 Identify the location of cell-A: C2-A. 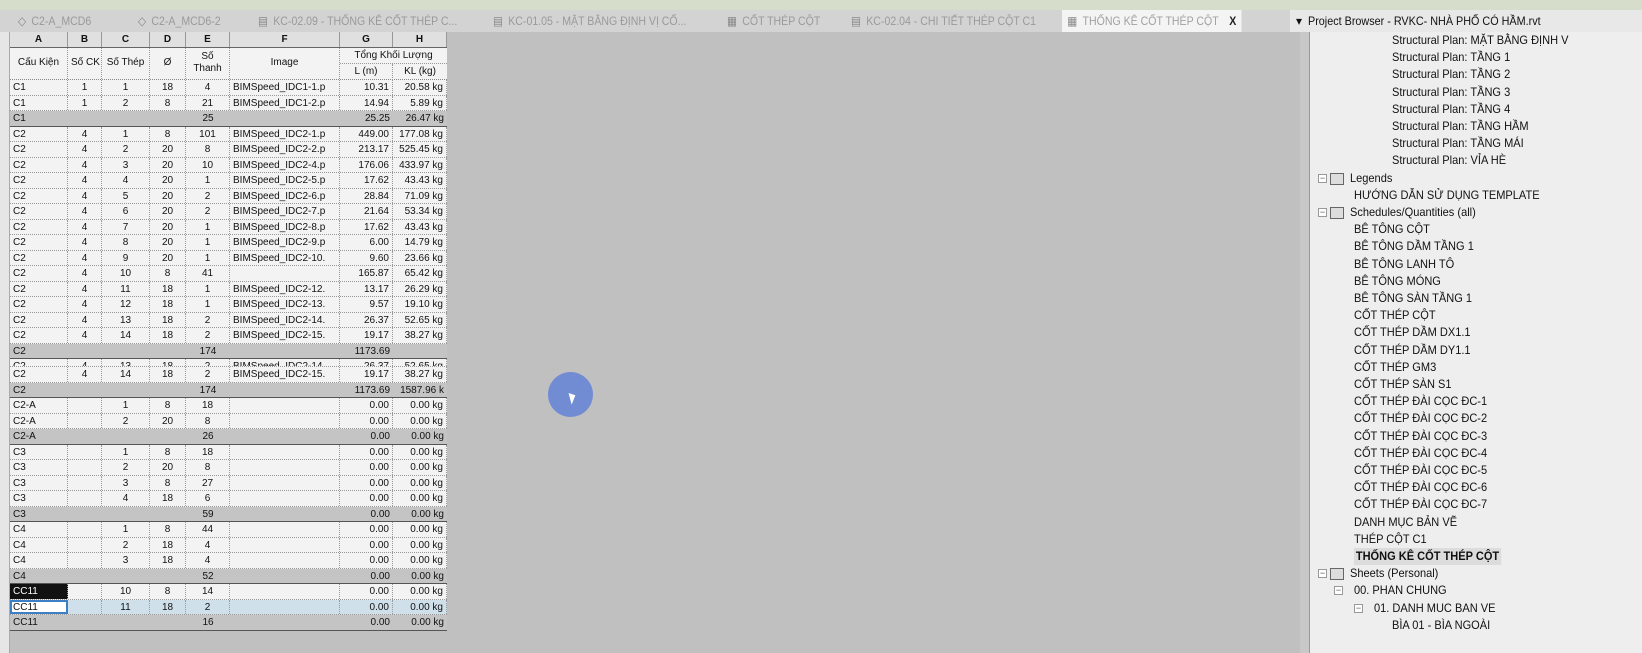
(39, 436).